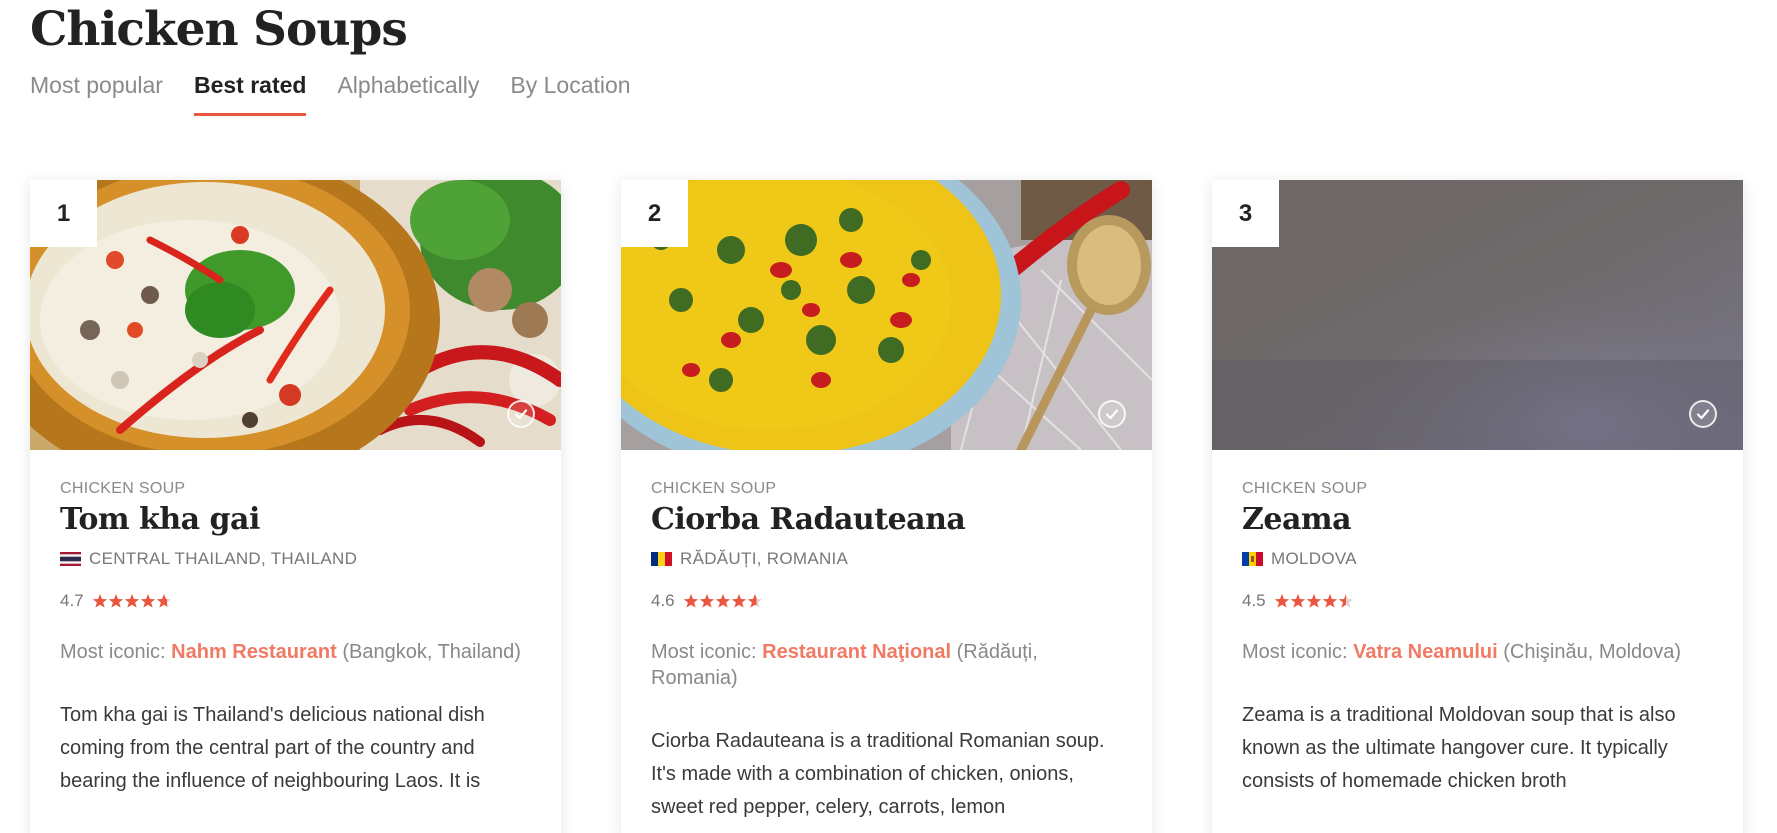 The height and width of the screenshot is (833, 1777). Describe the element at coordinates (764, 558) in the screenshot. I see `location-text: RĂDĂUȚI, ROMANIA` at that location.